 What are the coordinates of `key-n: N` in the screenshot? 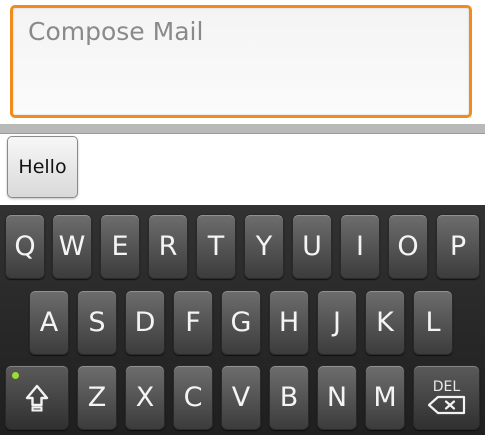 It's located at (337, 397).